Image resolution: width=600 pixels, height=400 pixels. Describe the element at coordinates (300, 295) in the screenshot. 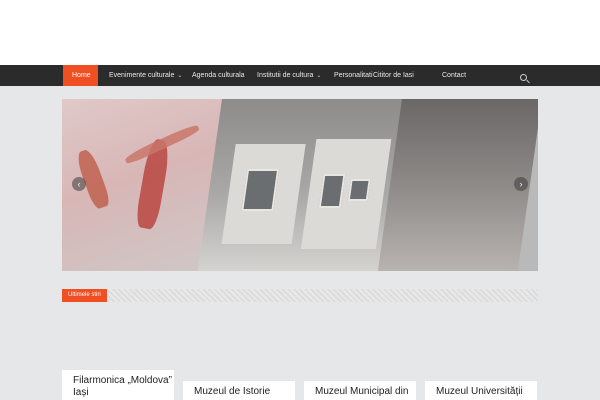

I see `news-ticker: Ultimele stiri` at that location.